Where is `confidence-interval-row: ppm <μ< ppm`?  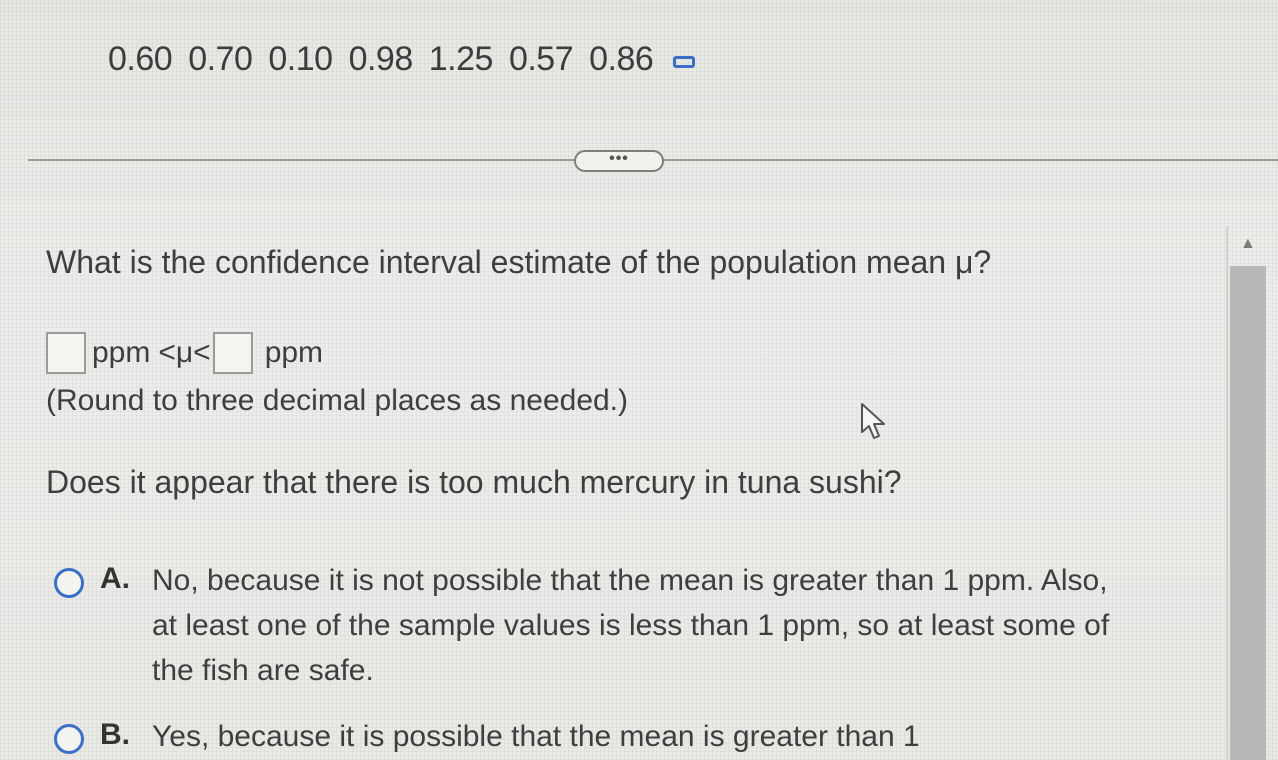 confidence-interval-row: ppm <μ< ppm is located at coordinates (187, 353).